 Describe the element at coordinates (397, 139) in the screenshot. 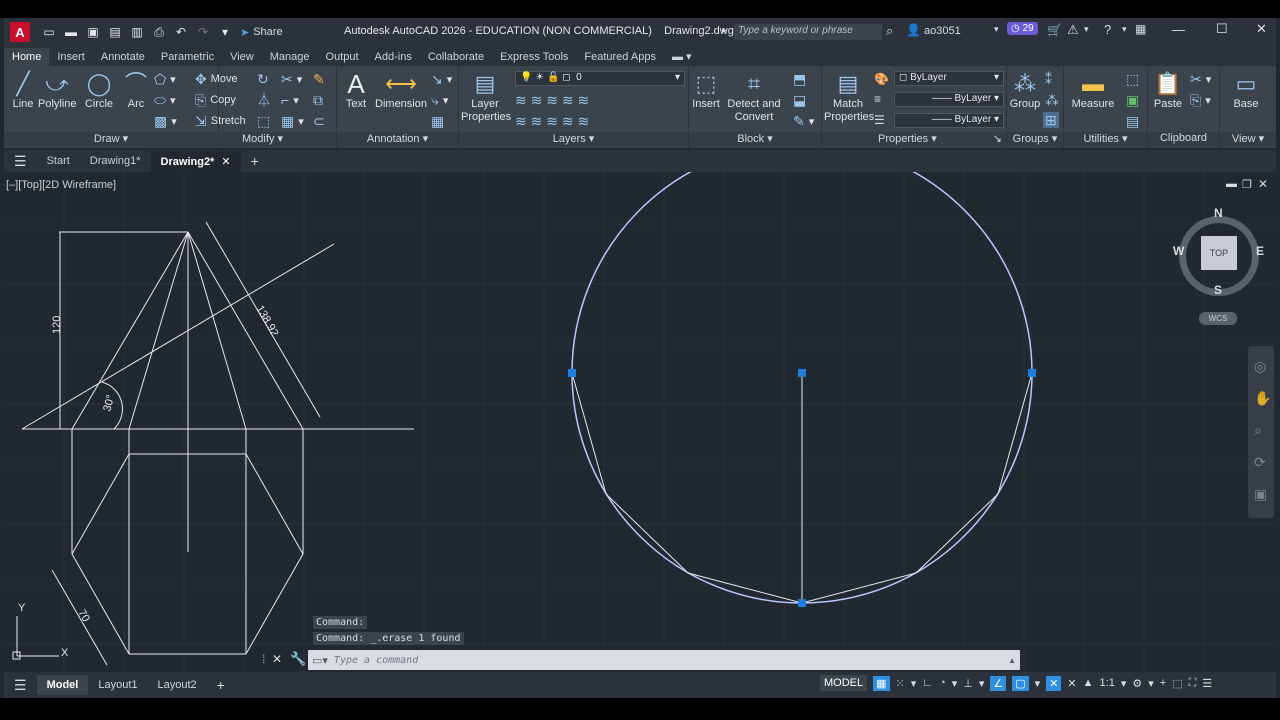

I see `annotation-panel-title: Annotation ▾` at that location.